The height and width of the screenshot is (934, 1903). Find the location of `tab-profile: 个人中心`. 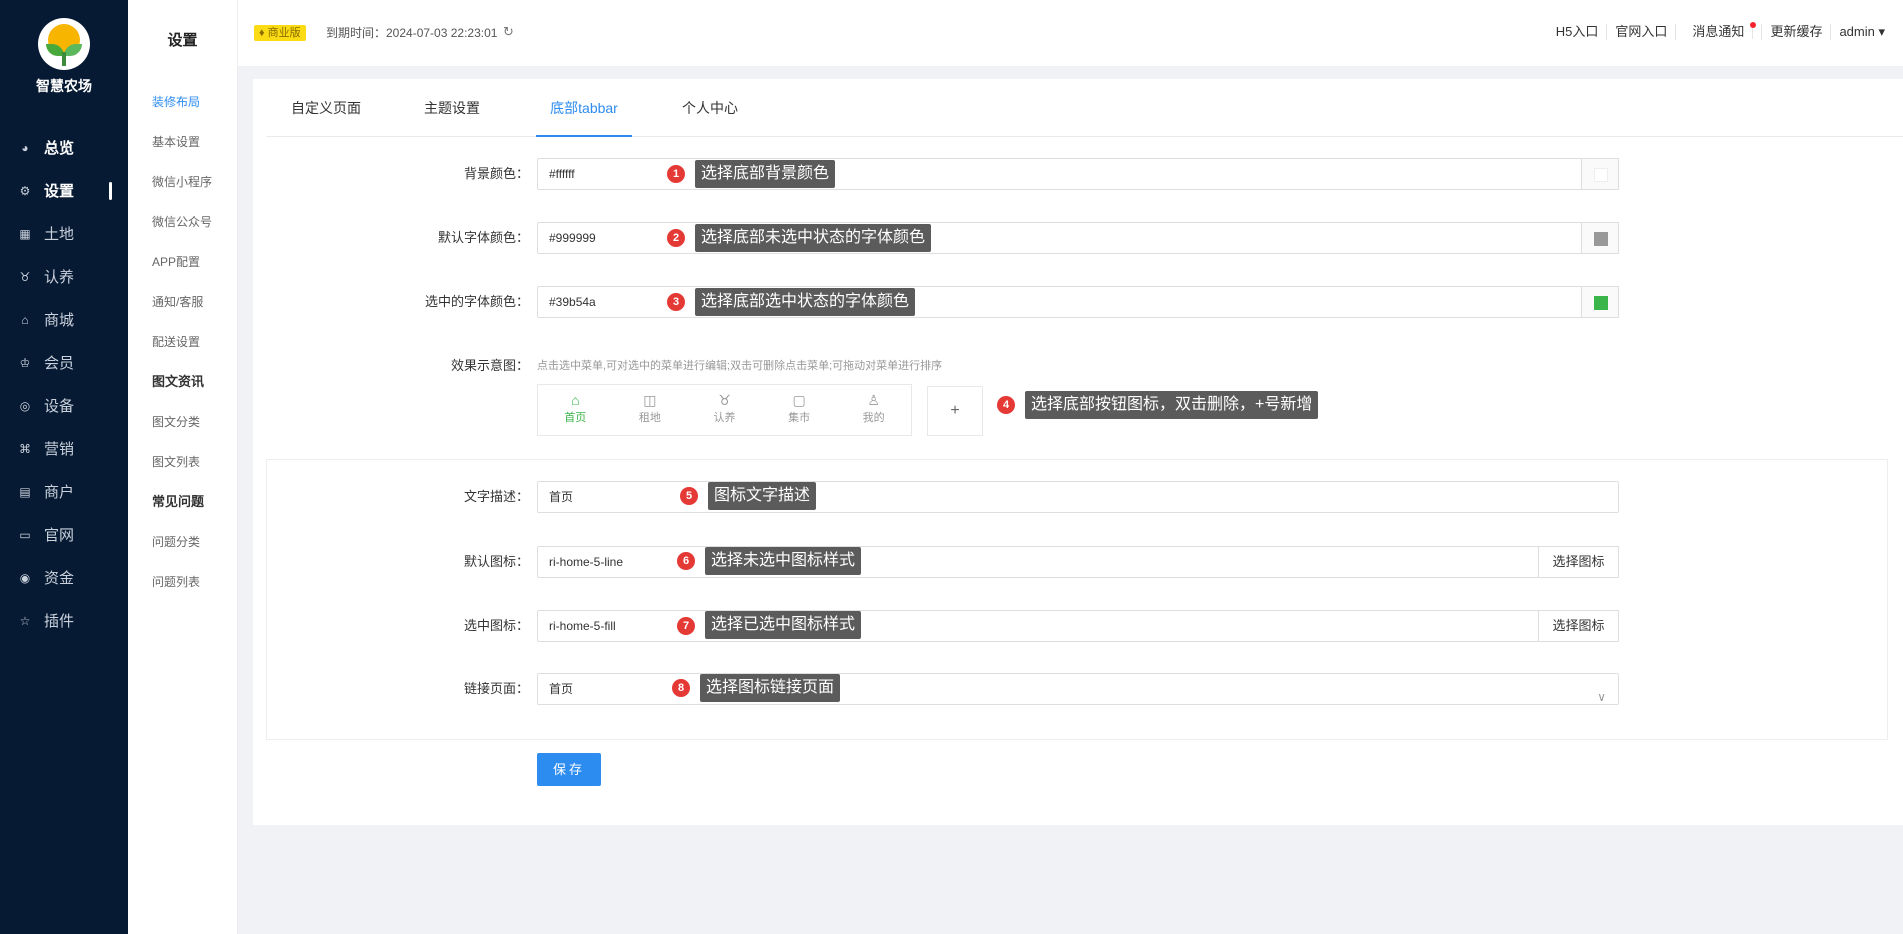

tab-profile: 个人中心 is located at coordinates (710, 108).